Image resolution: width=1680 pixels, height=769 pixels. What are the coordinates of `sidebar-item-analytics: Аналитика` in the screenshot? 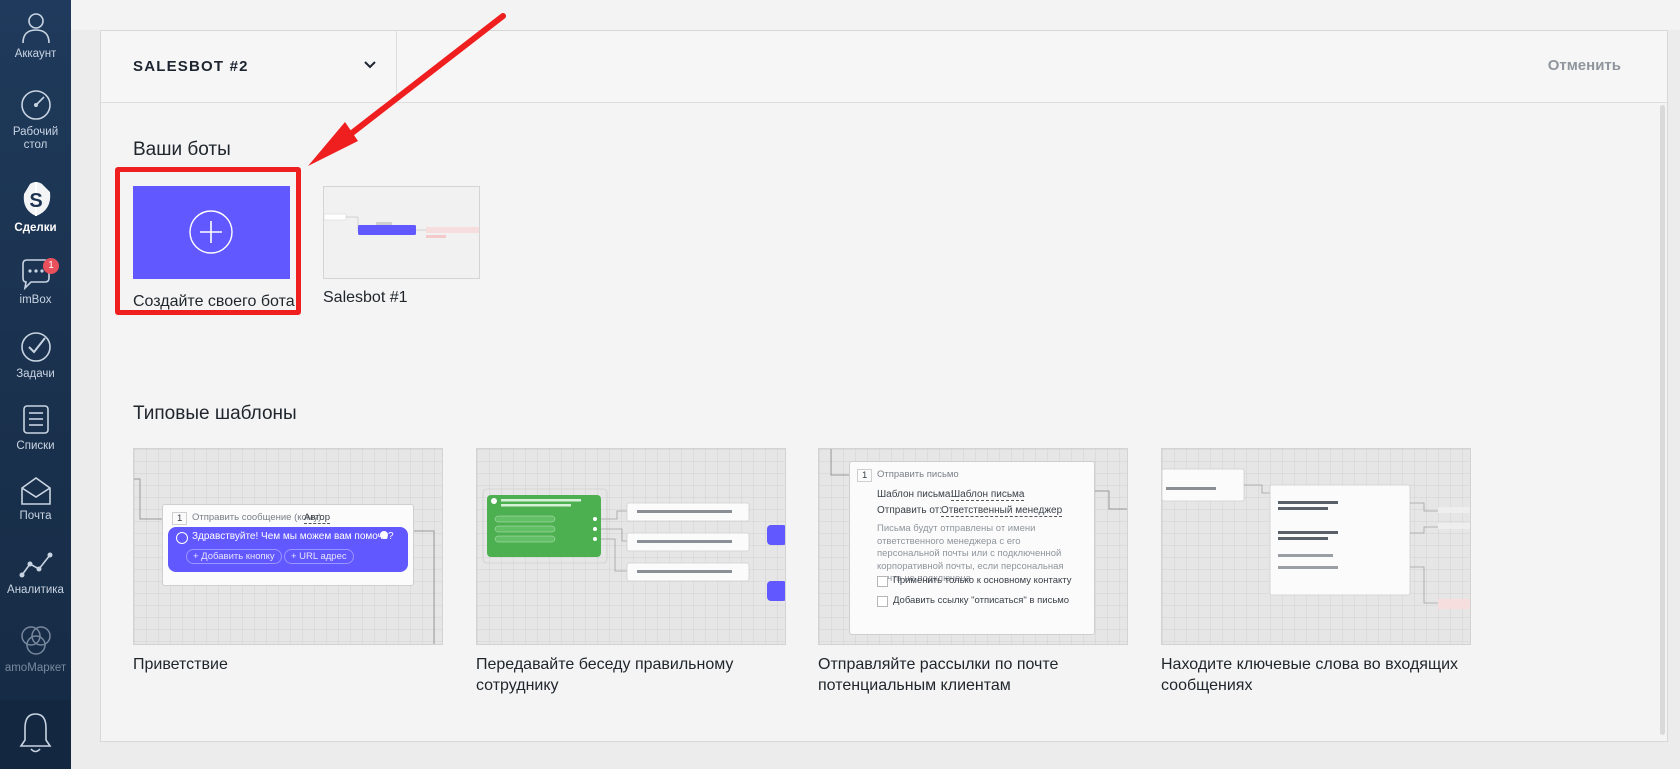 It's located at (35, 573).